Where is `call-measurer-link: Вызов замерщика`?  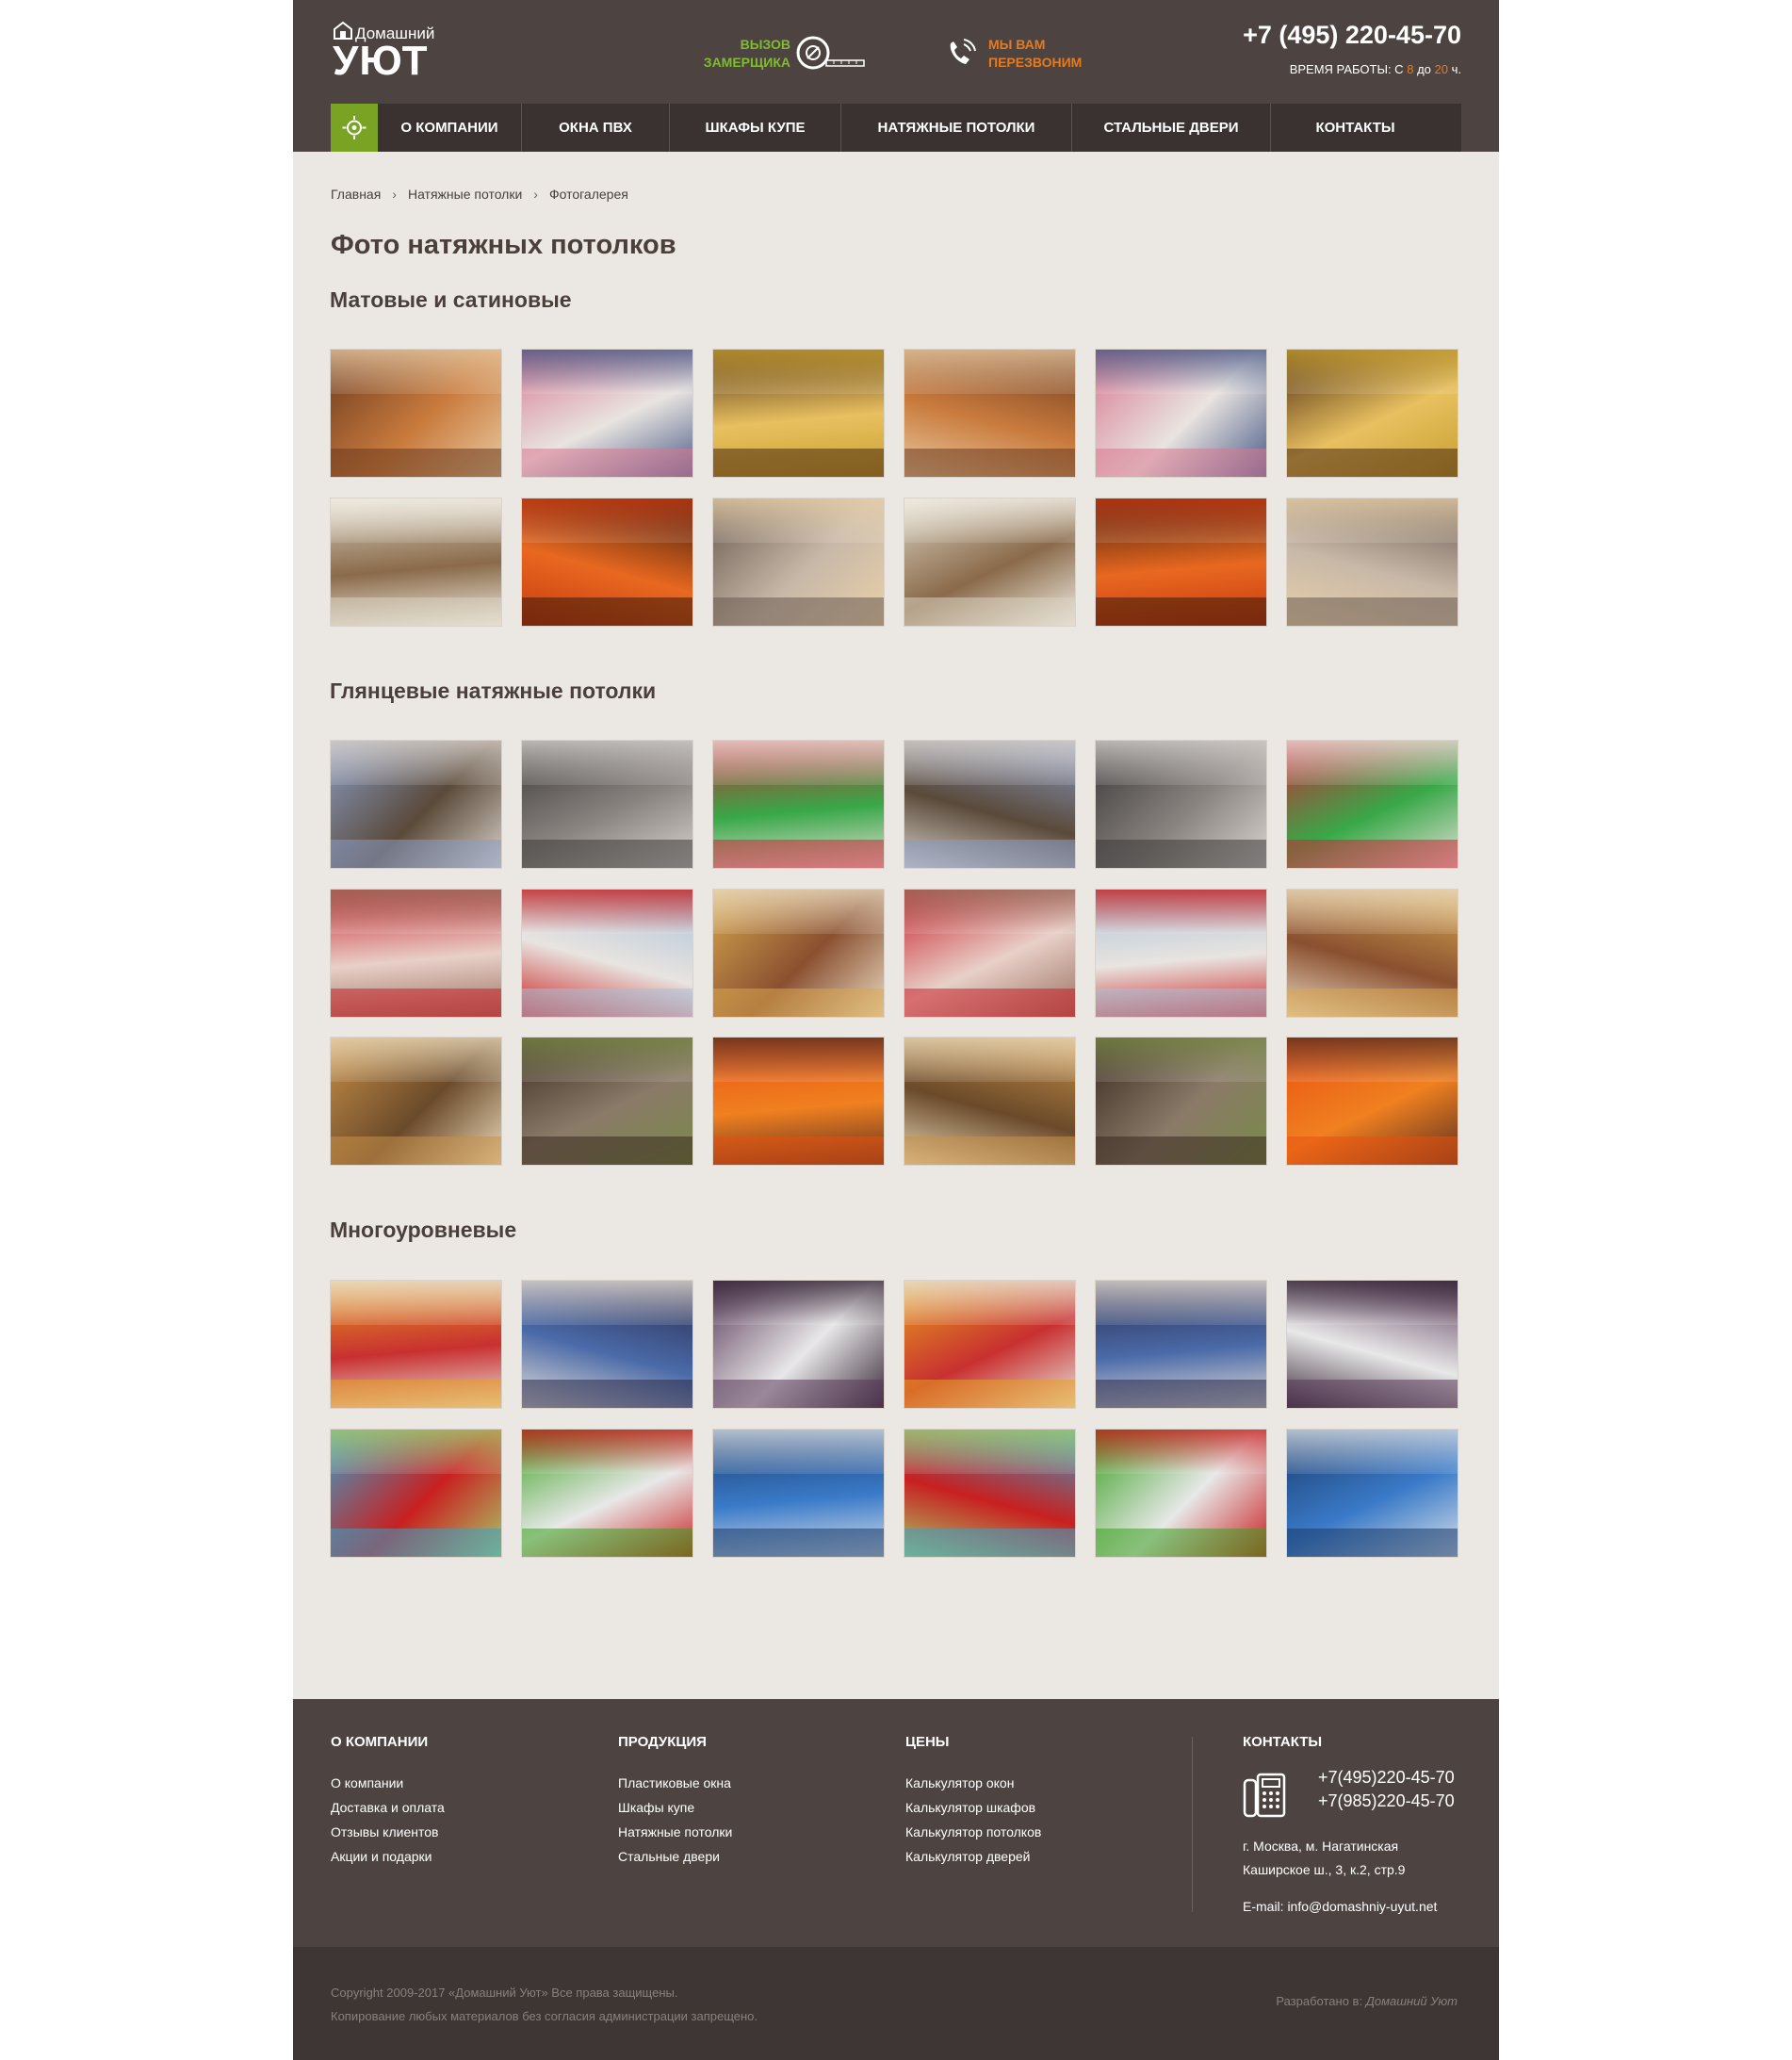
call-measurer-link: Вызов замерщика is located at coordinates (777, 56).